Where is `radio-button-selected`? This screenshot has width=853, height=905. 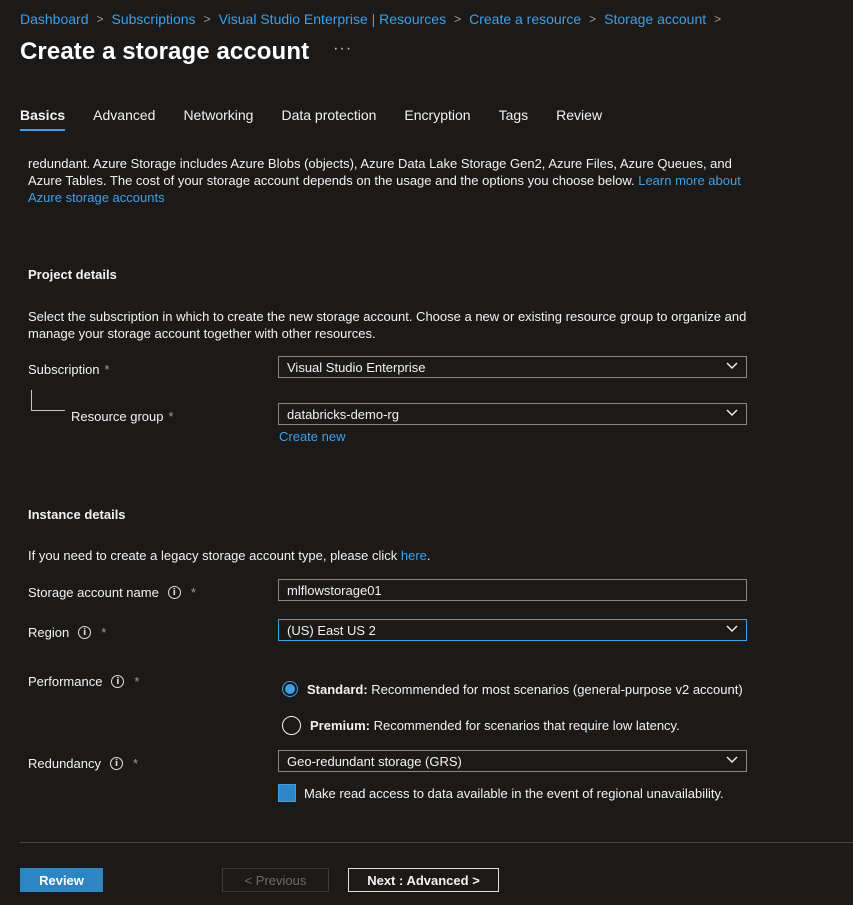
radio-button-selected is located at coordinates (290, 689).